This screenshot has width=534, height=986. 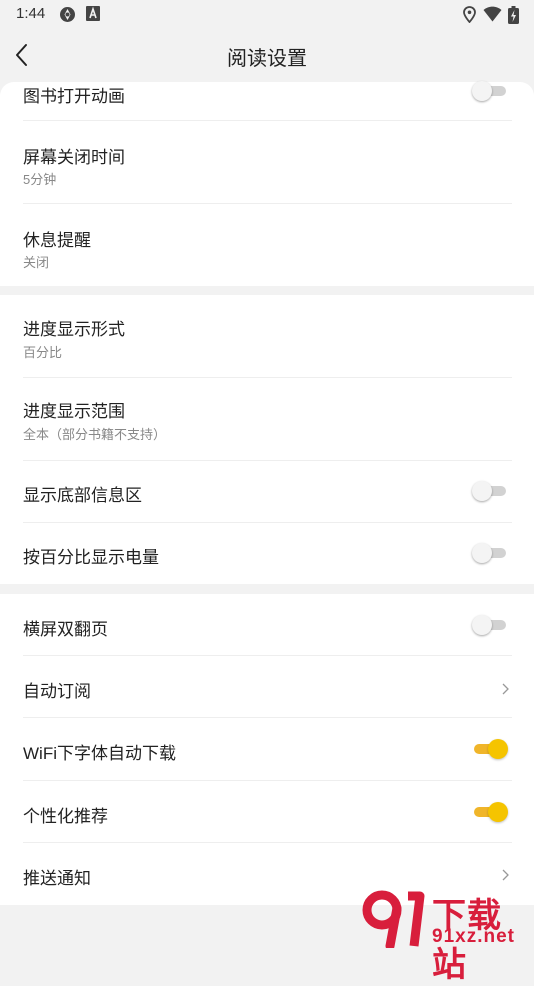 I want to click on setting-show-bottom-info: 显示底部信息区, so click(x=267, y=491).